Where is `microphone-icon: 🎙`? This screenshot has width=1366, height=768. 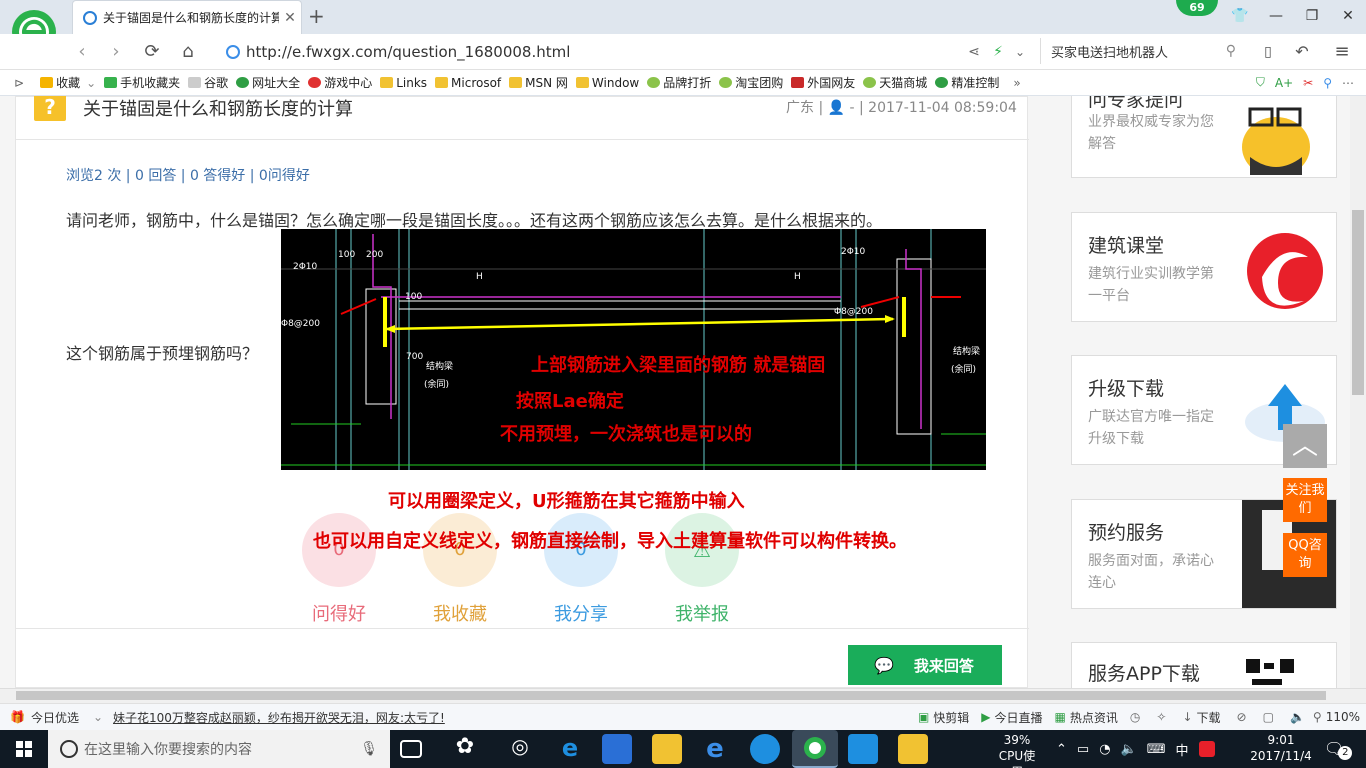 microphone-icon: 🎙 is located at coordinates (369, 749).